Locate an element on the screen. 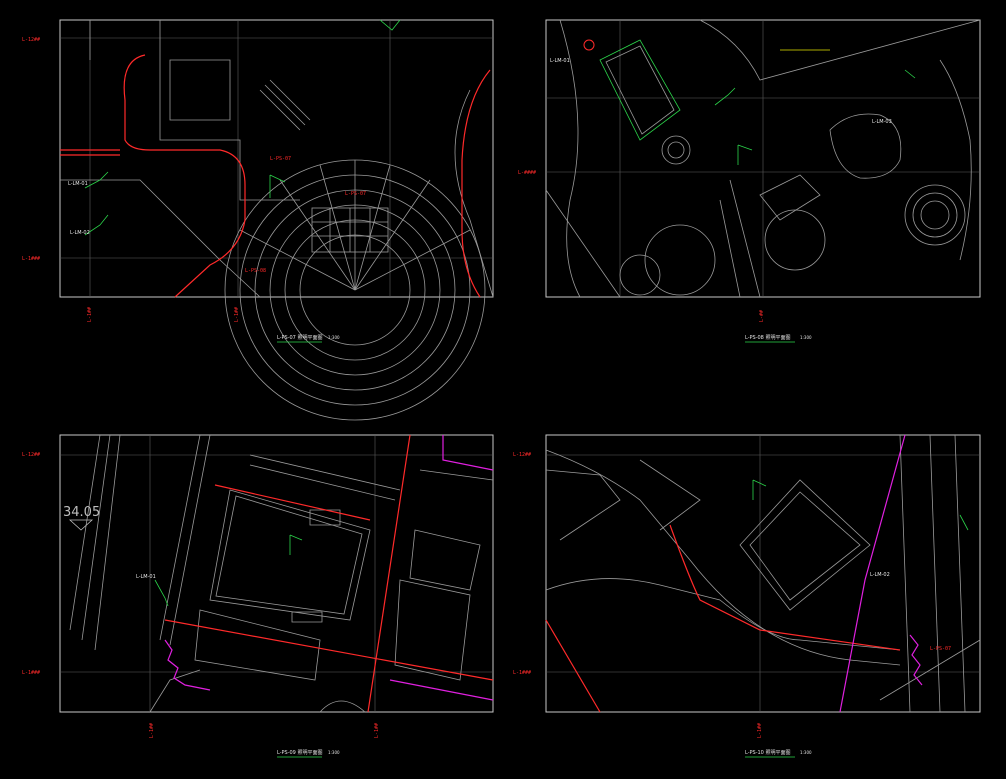 This screenshot has width=1006, height=779. panel-title: L-PS-10 照明平面图 is located at coordinates (767, 753).